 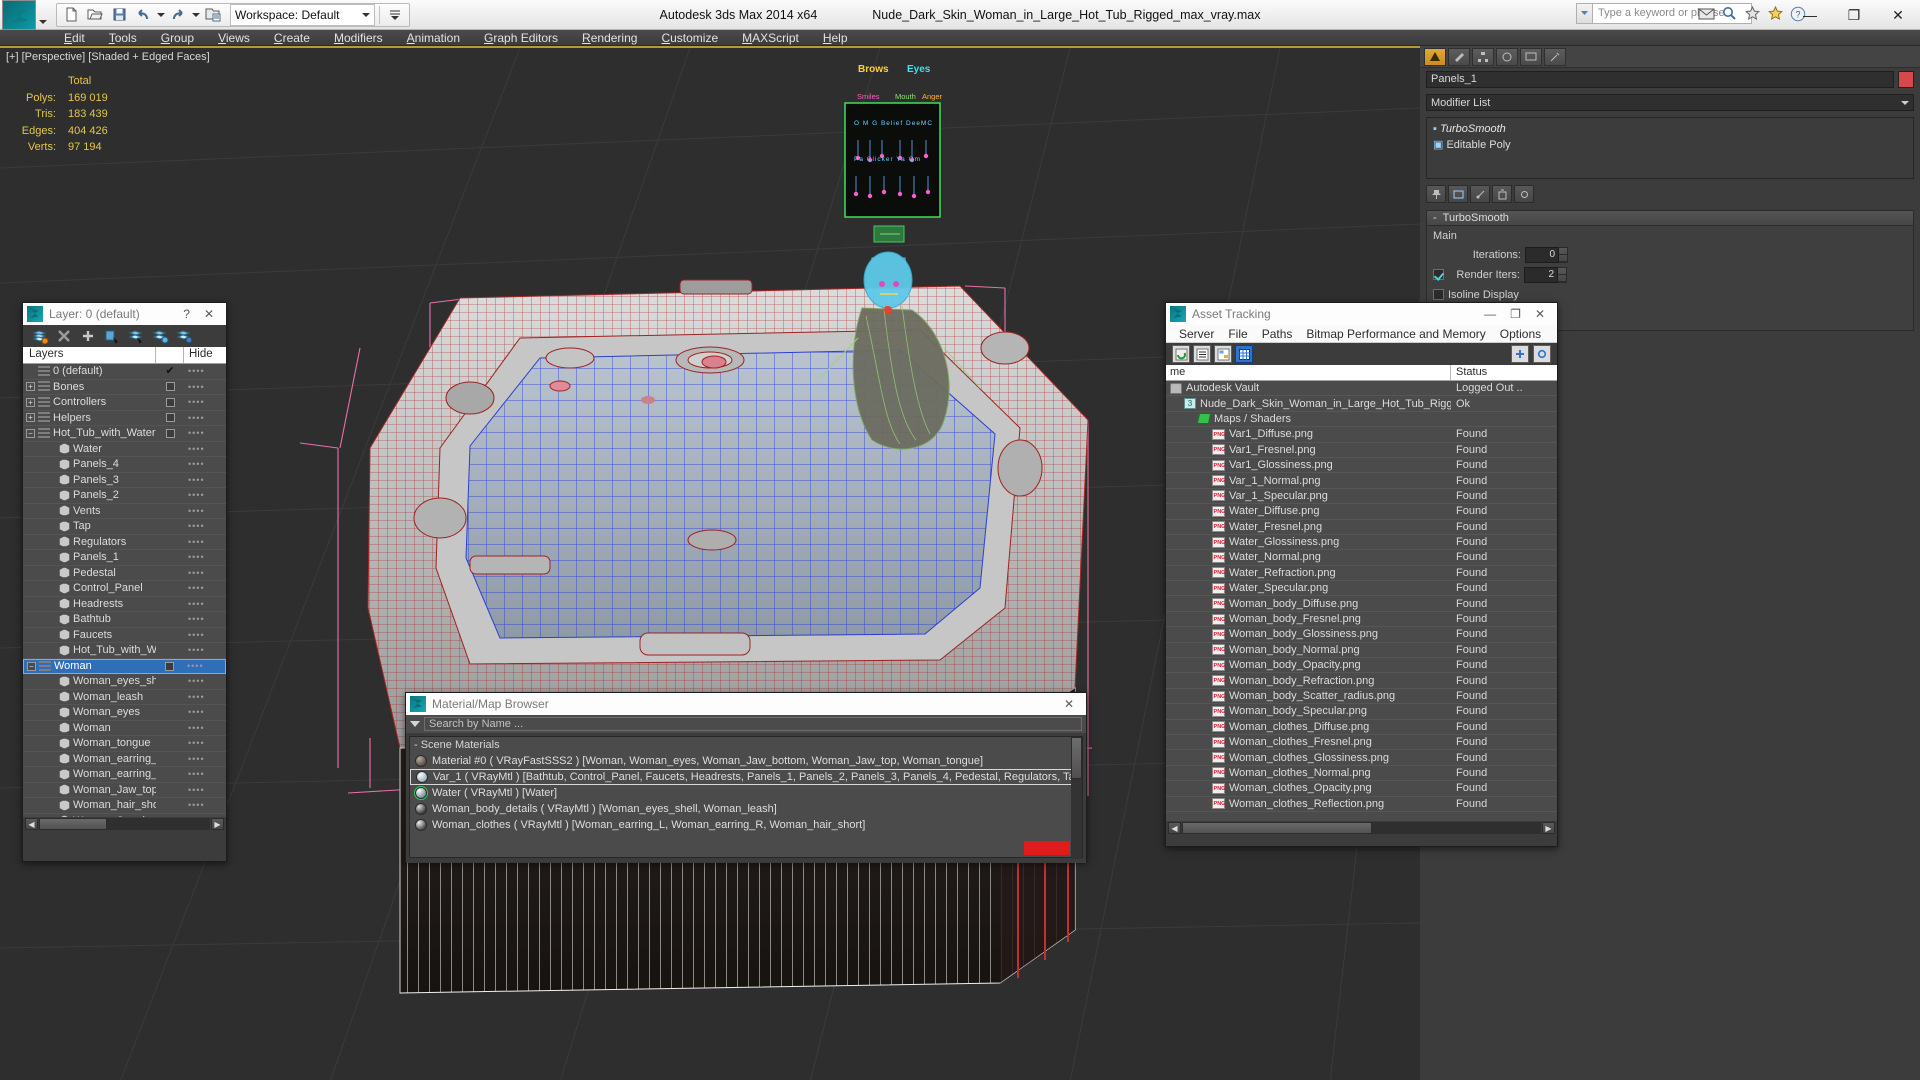 I want to click on asset-expand-icon, so click(x=1520, y=354).